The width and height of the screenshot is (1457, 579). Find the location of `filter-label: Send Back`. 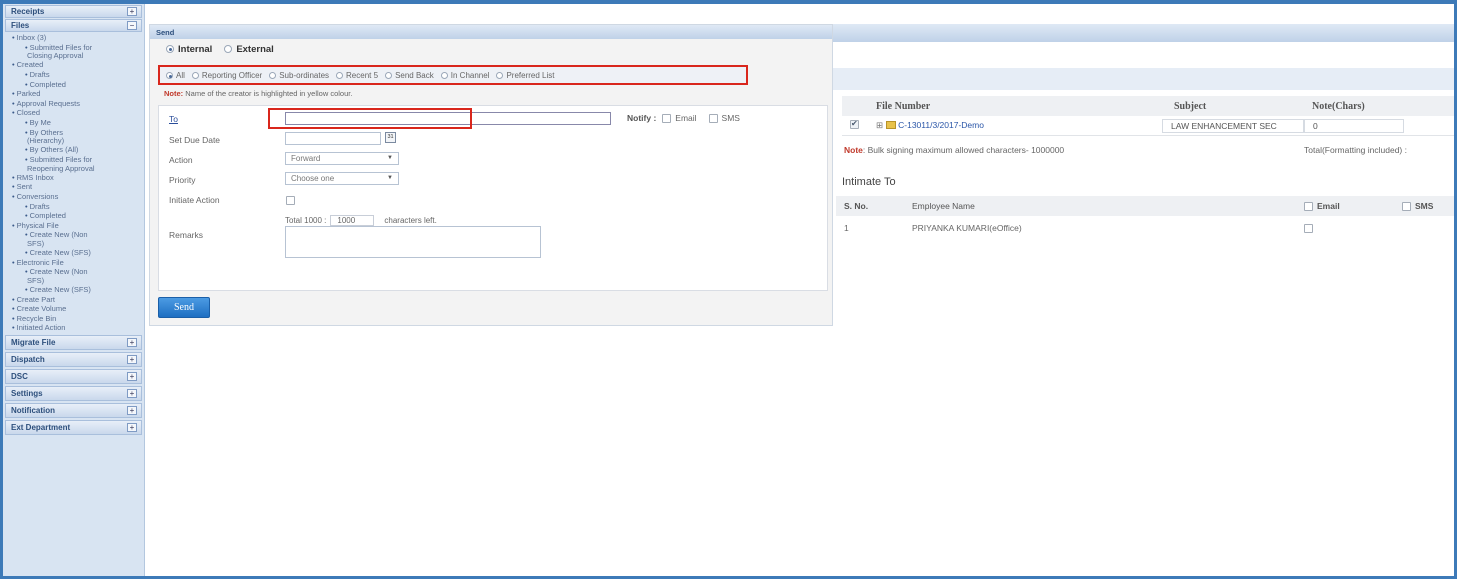

filter-label: Send Back is located at coordinates (414, 75).